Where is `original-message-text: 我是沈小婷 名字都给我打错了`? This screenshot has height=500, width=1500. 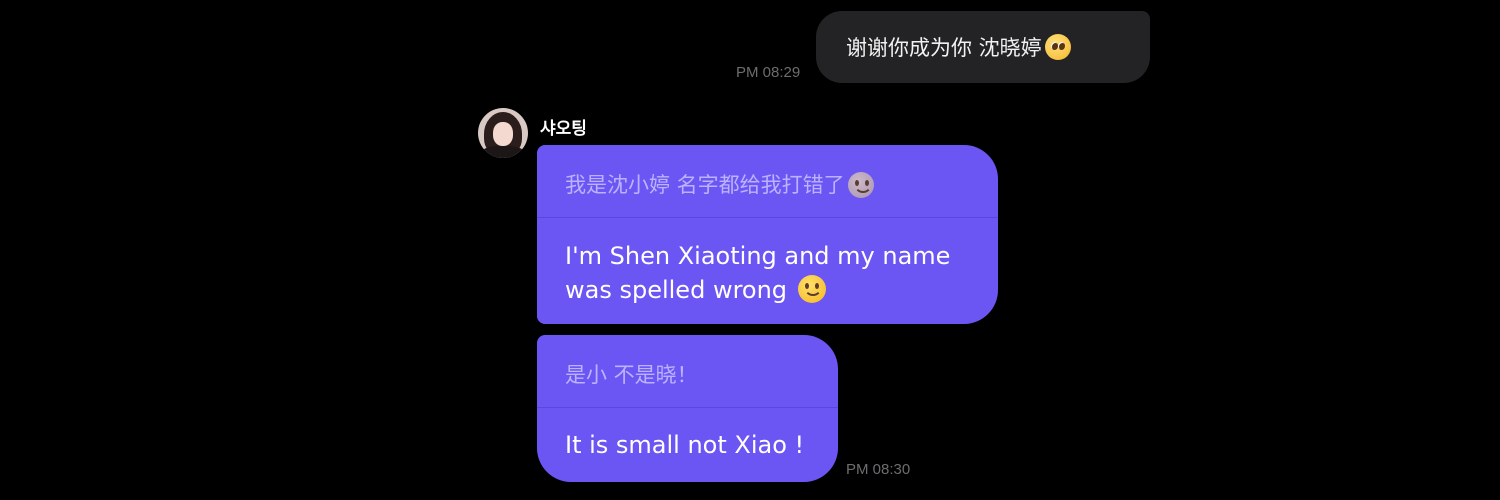
original-message-text: 我是沈小婷 名字都给我打错了 is located at coordinates (719, 184).